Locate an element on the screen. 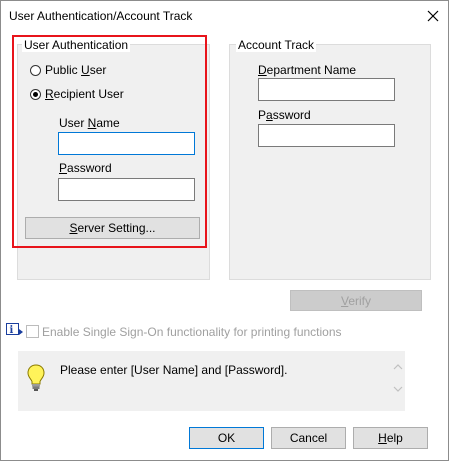 This screenshot has height=461, width=449. close-button is located at coordinates (433, 16).